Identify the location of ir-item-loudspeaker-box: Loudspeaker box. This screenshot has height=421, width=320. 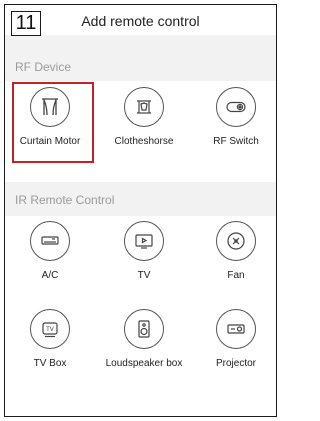
(144, 339).